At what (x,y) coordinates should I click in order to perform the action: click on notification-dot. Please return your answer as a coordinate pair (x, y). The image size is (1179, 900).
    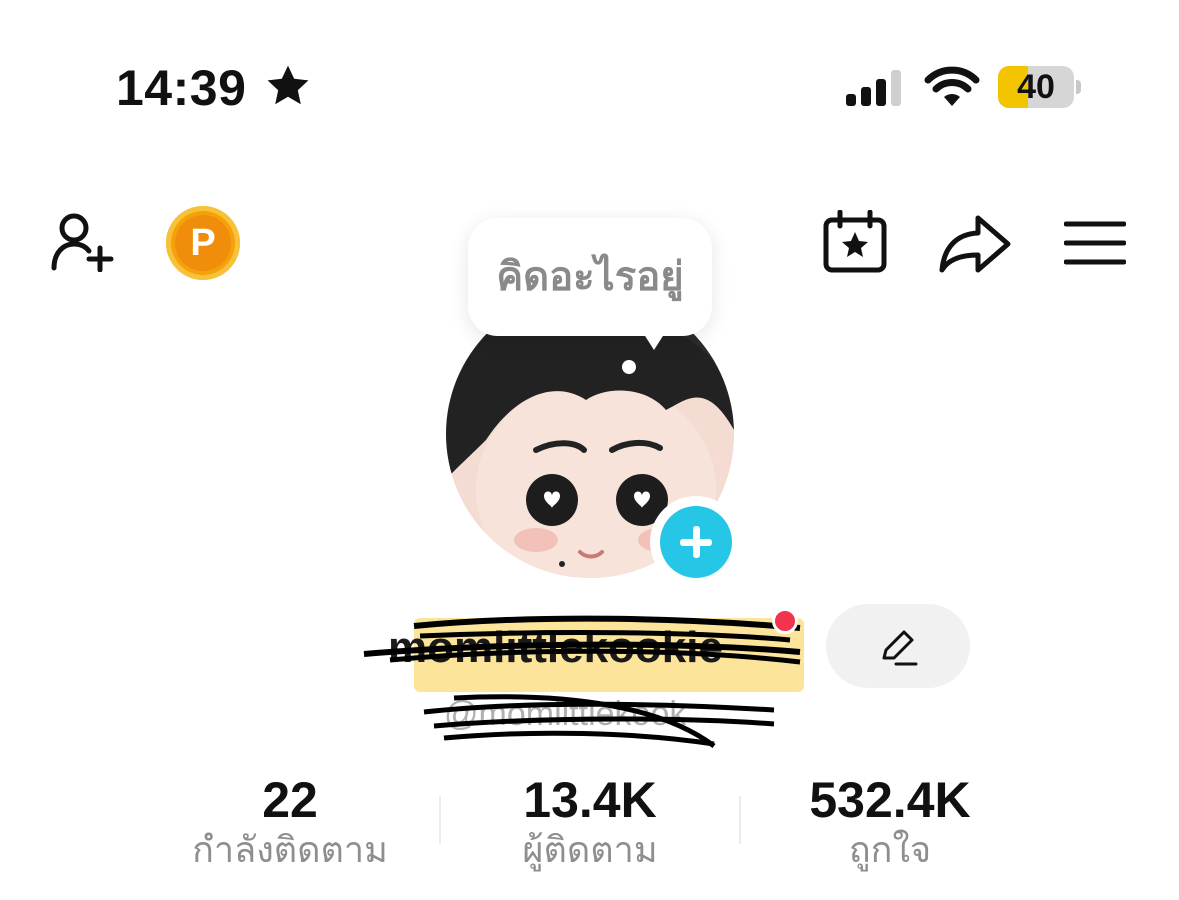
    Looking at the image, I should click on (785, 621).